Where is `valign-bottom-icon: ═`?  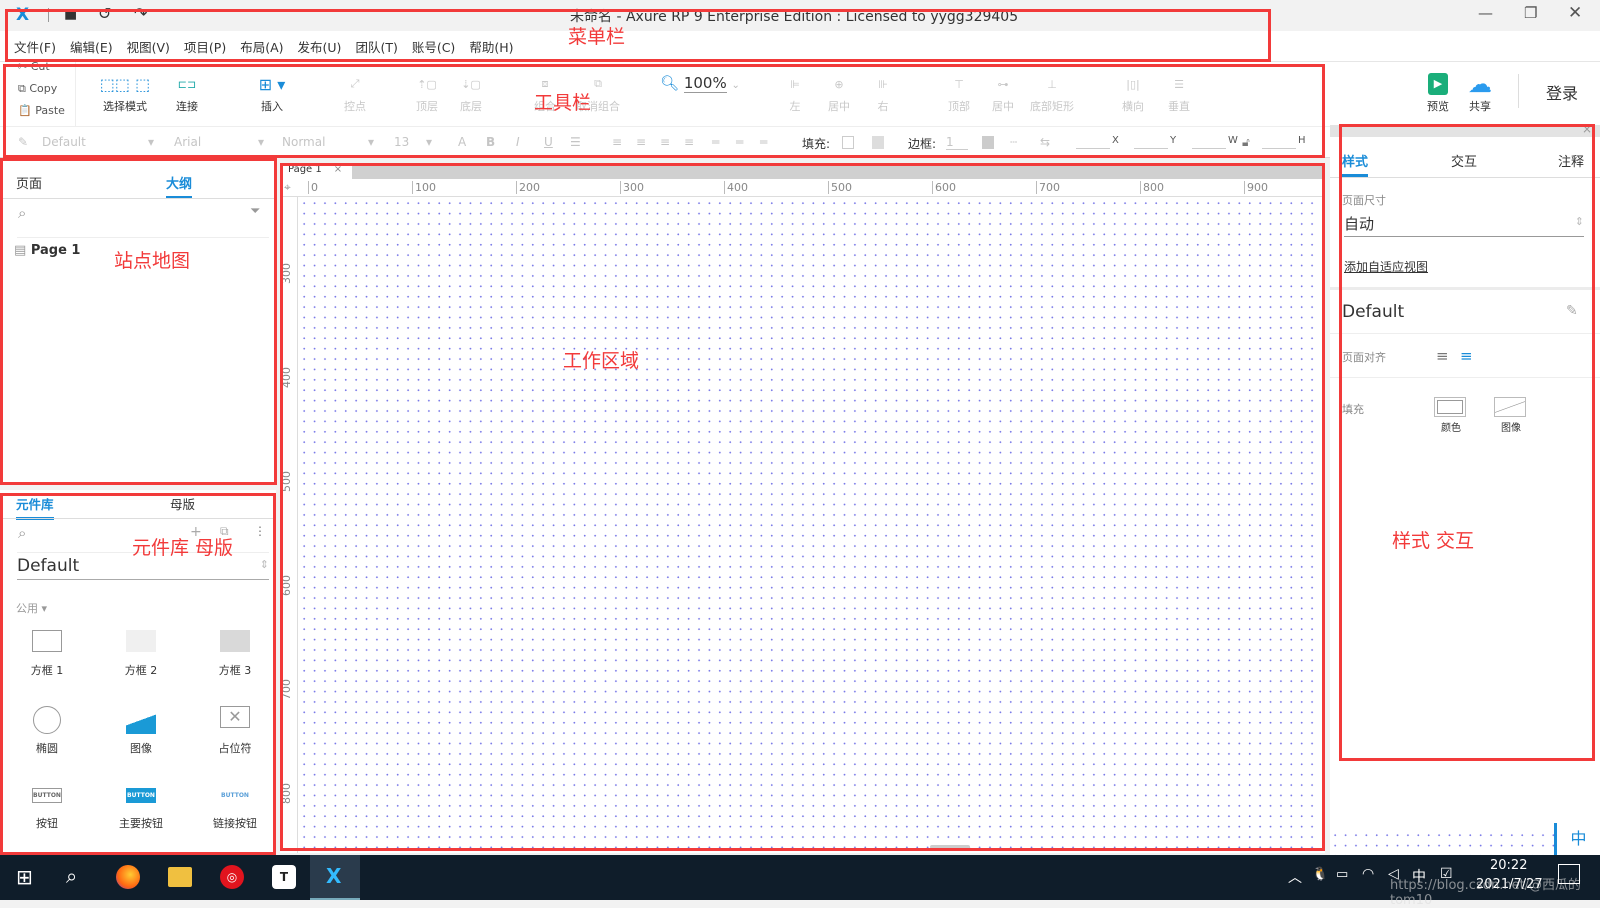 valign-bottom-icon: ═ is located at coordinates (763, 142).